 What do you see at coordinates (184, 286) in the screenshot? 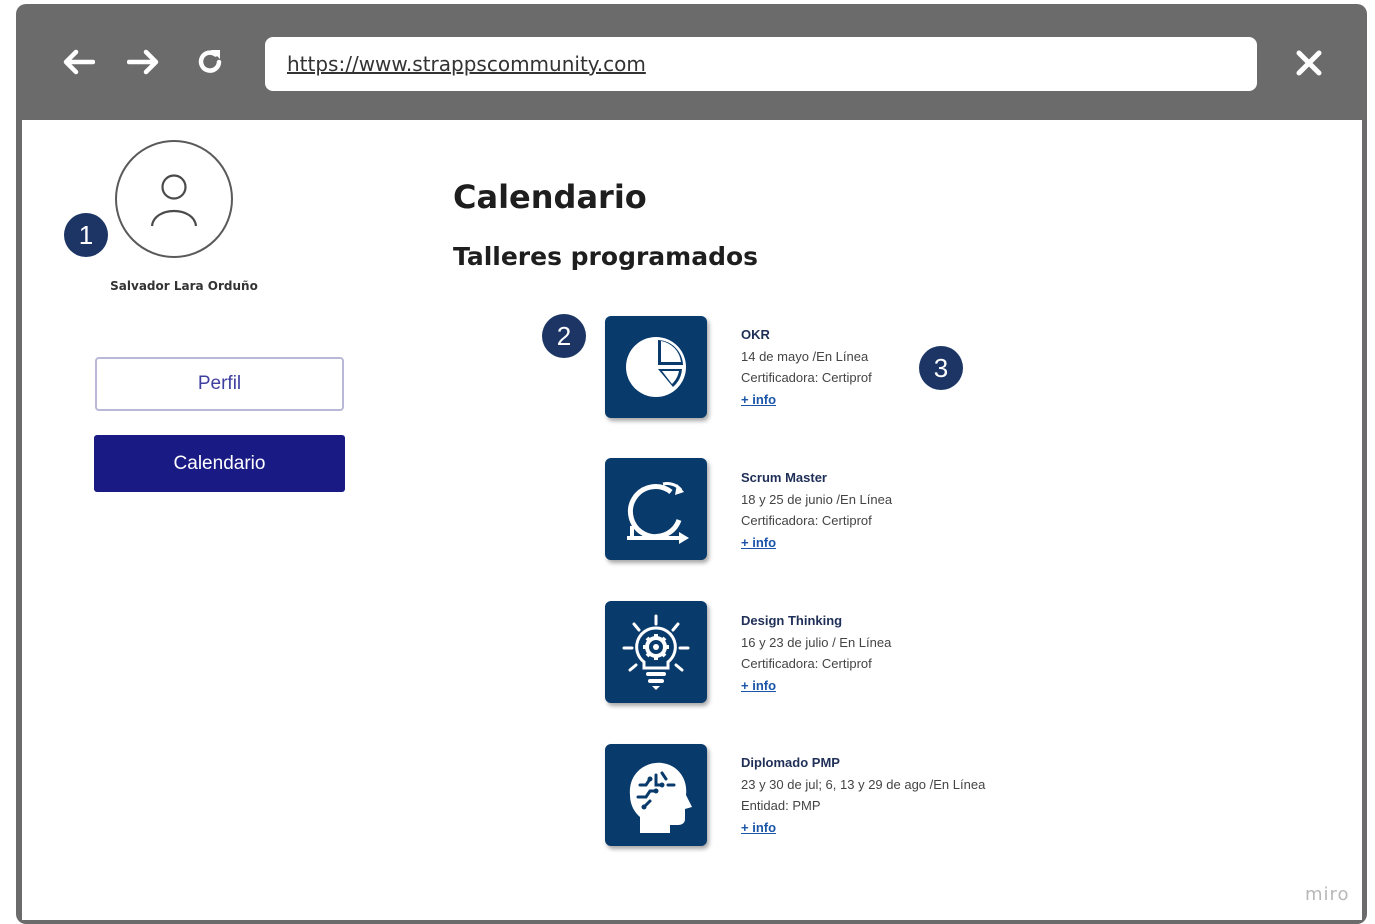
I see `user-name: Salvador Lara Orduño` at bounding box center [184, 286].